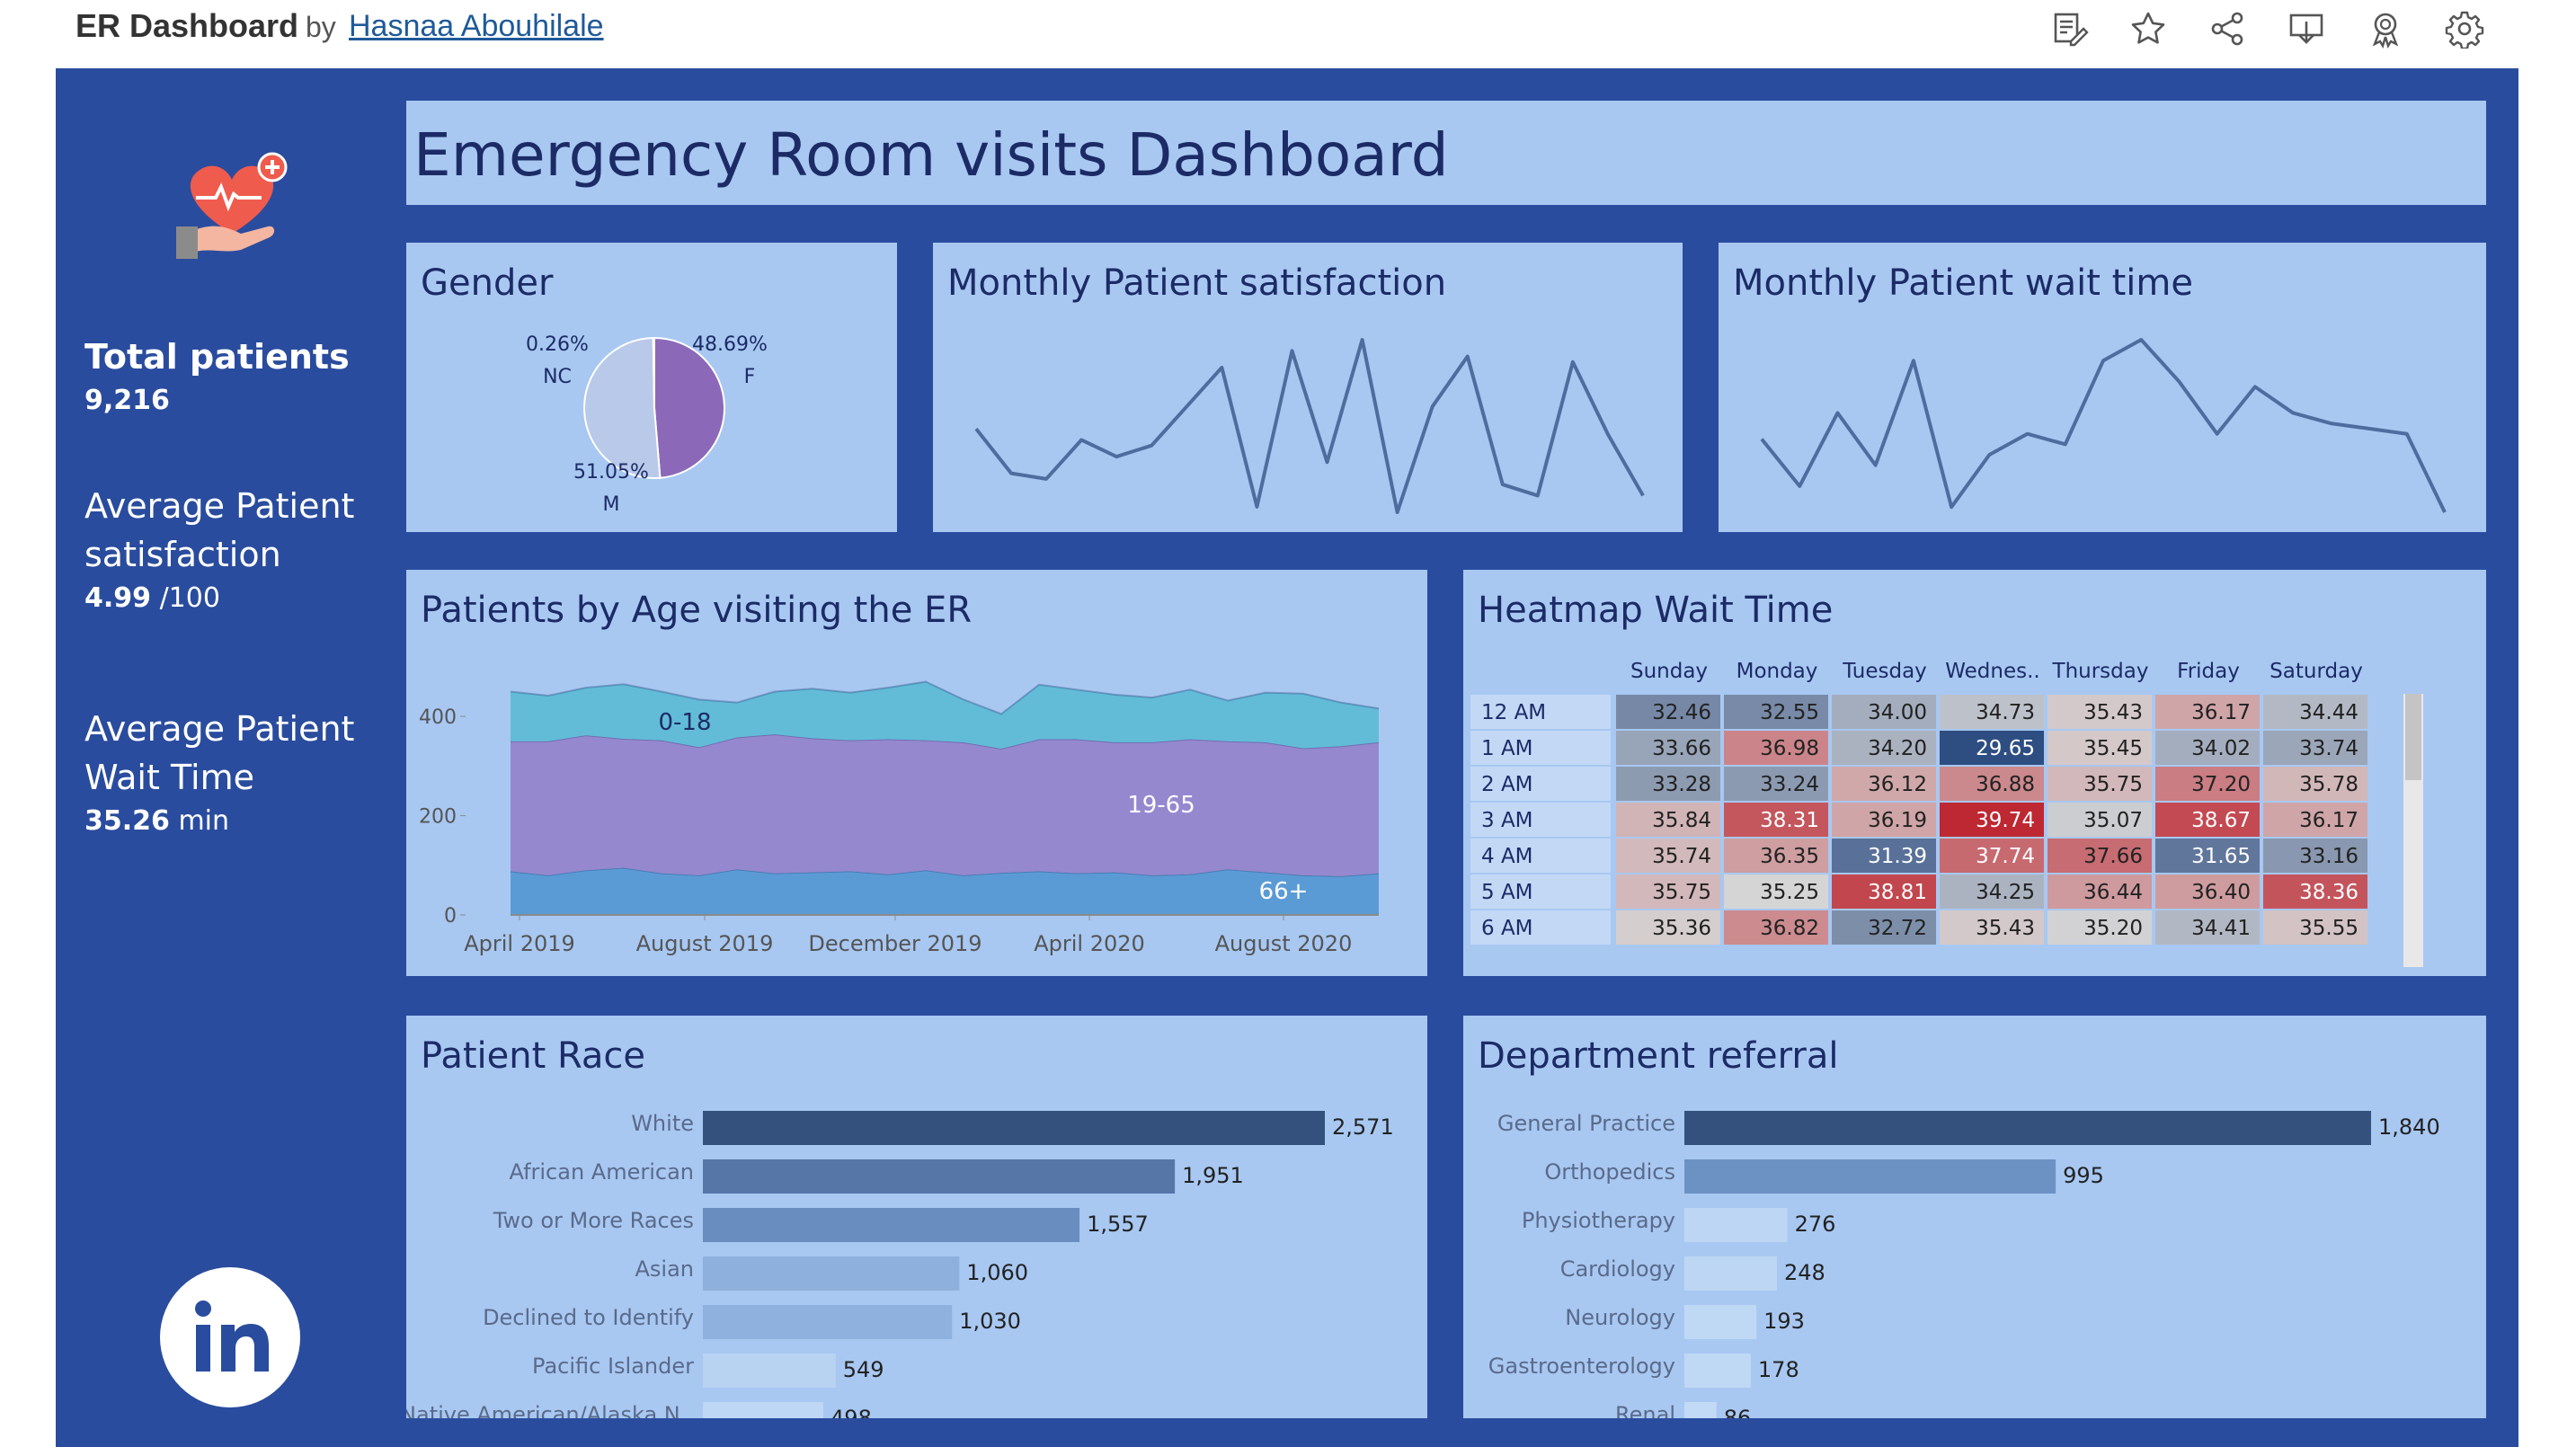 This screenshot has width=2576, height=1447. Describe the element at coordinates (2413, 830) in the screenshot. I see `heatmap-scrollbar` at that location.